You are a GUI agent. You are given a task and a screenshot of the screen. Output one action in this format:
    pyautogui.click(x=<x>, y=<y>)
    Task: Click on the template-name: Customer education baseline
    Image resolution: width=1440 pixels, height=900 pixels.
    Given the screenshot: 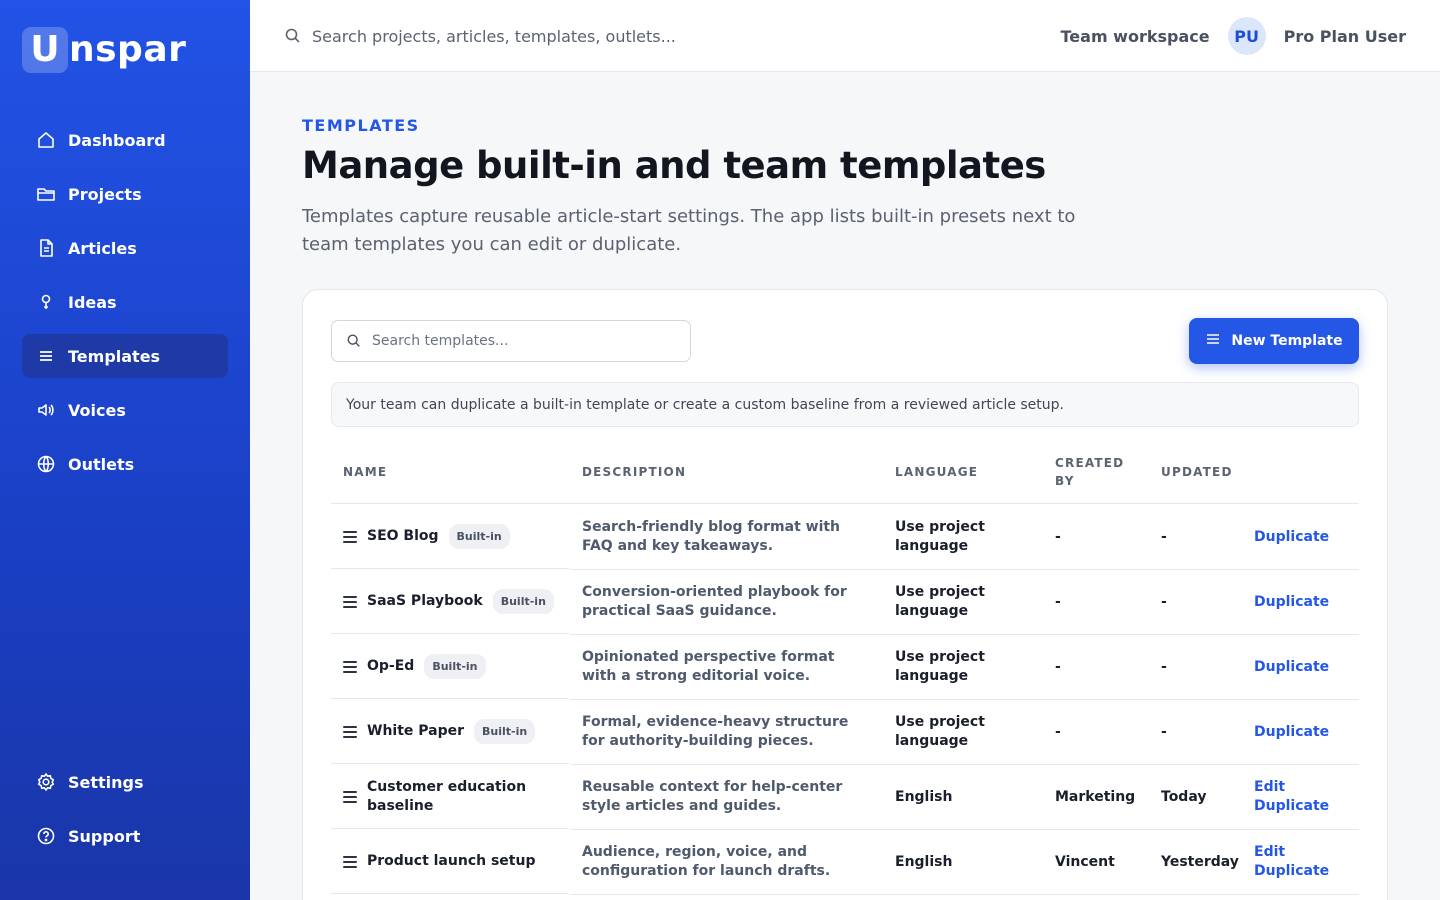 What is the action you would take?
    pyautogui.click(x=447, y=796)
    